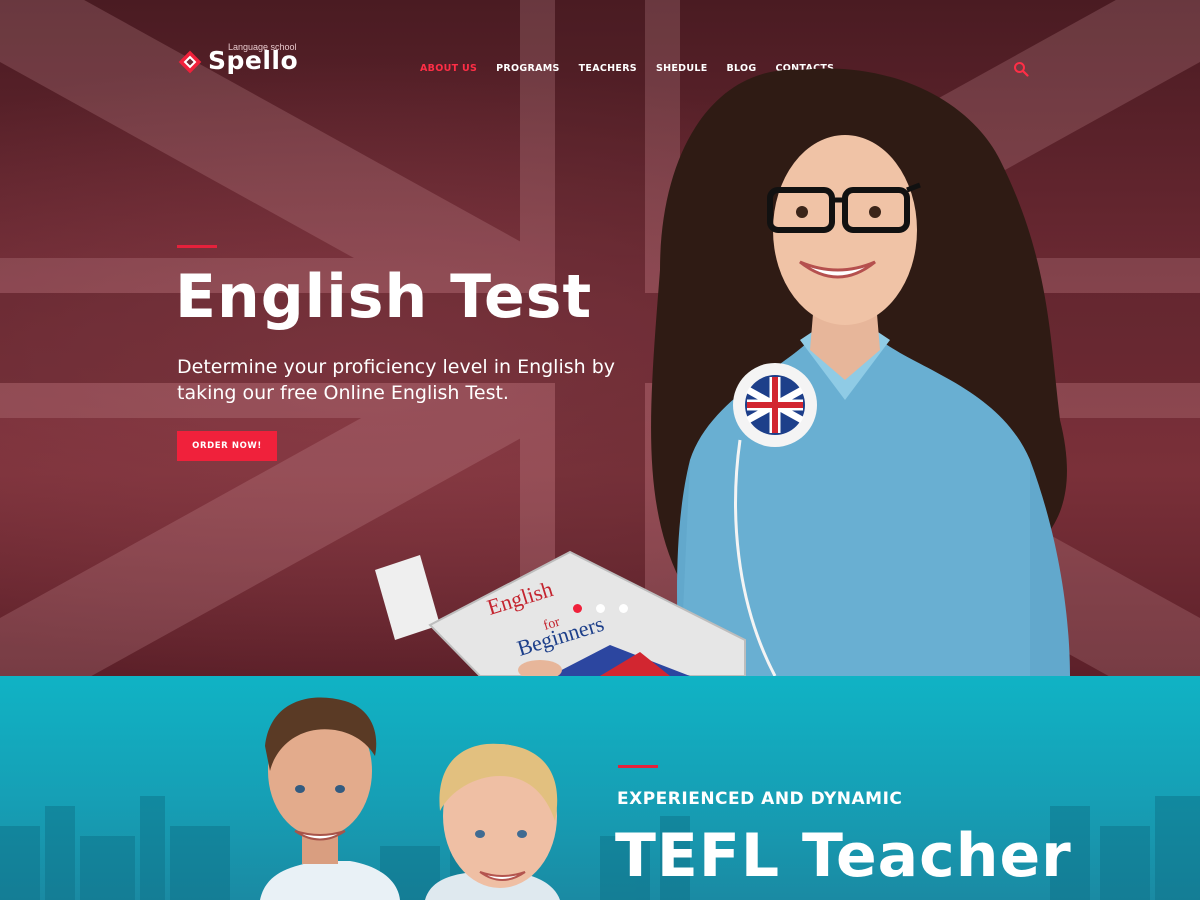 This screenshot has width=1200, height=900. What do you see at coordinates (253, 60) in the screenshot?
I see `brand-name: Spello` at bounding box center [253, 60].